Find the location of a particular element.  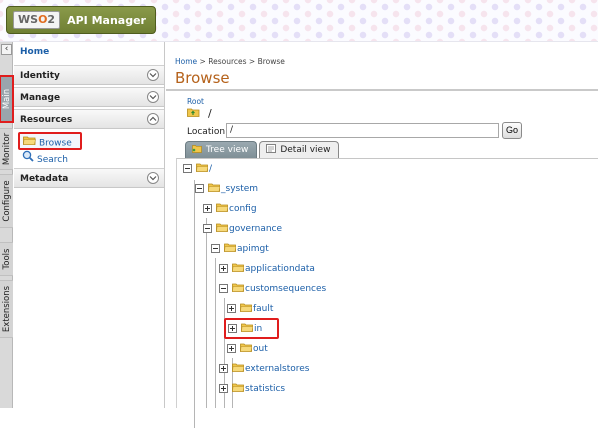

tree-node: out is located at coordinates (247, 348).